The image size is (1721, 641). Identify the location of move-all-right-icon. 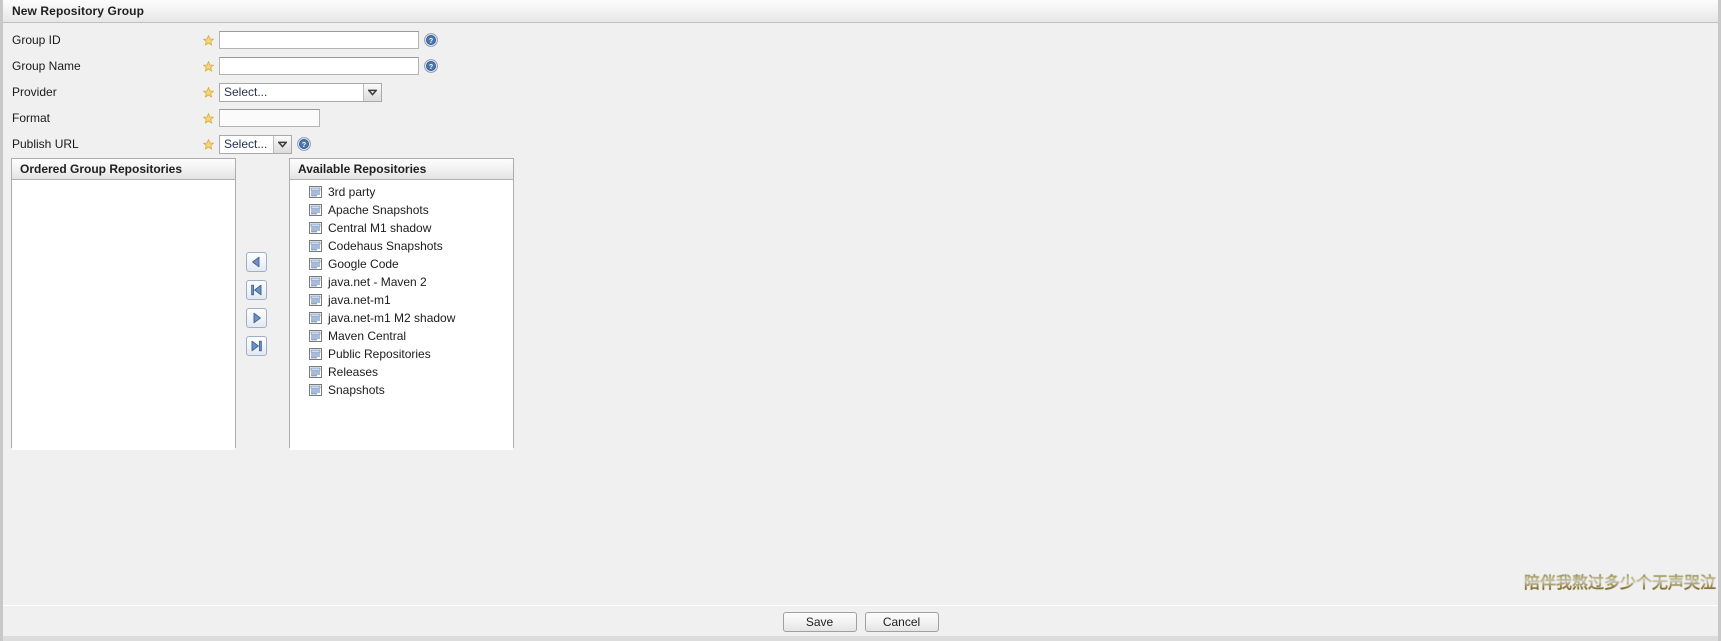
(256, 346).